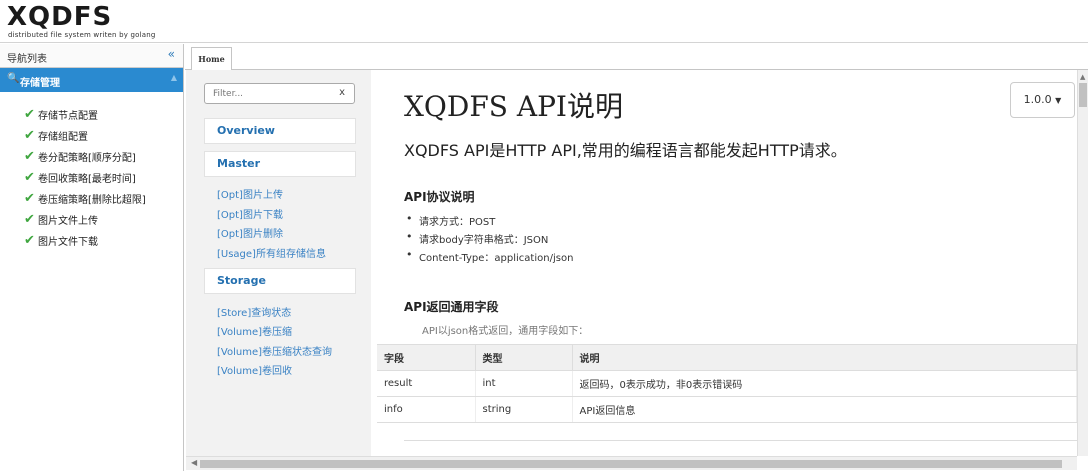 The image size is (1088, 471). I want to click on nav-link-opt-upload: [Opt]图片上传, so click(250, 193).